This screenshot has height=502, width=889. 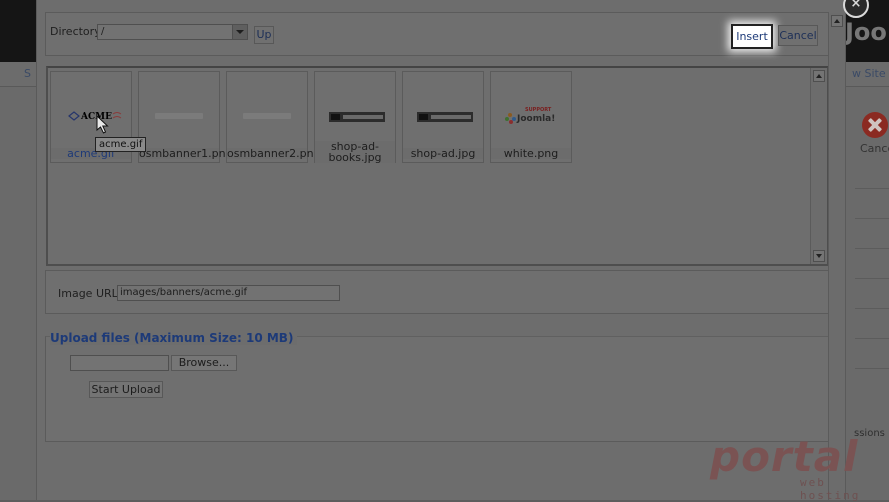 I want to click on osmbanner2-image, so click(x=267, y=116).